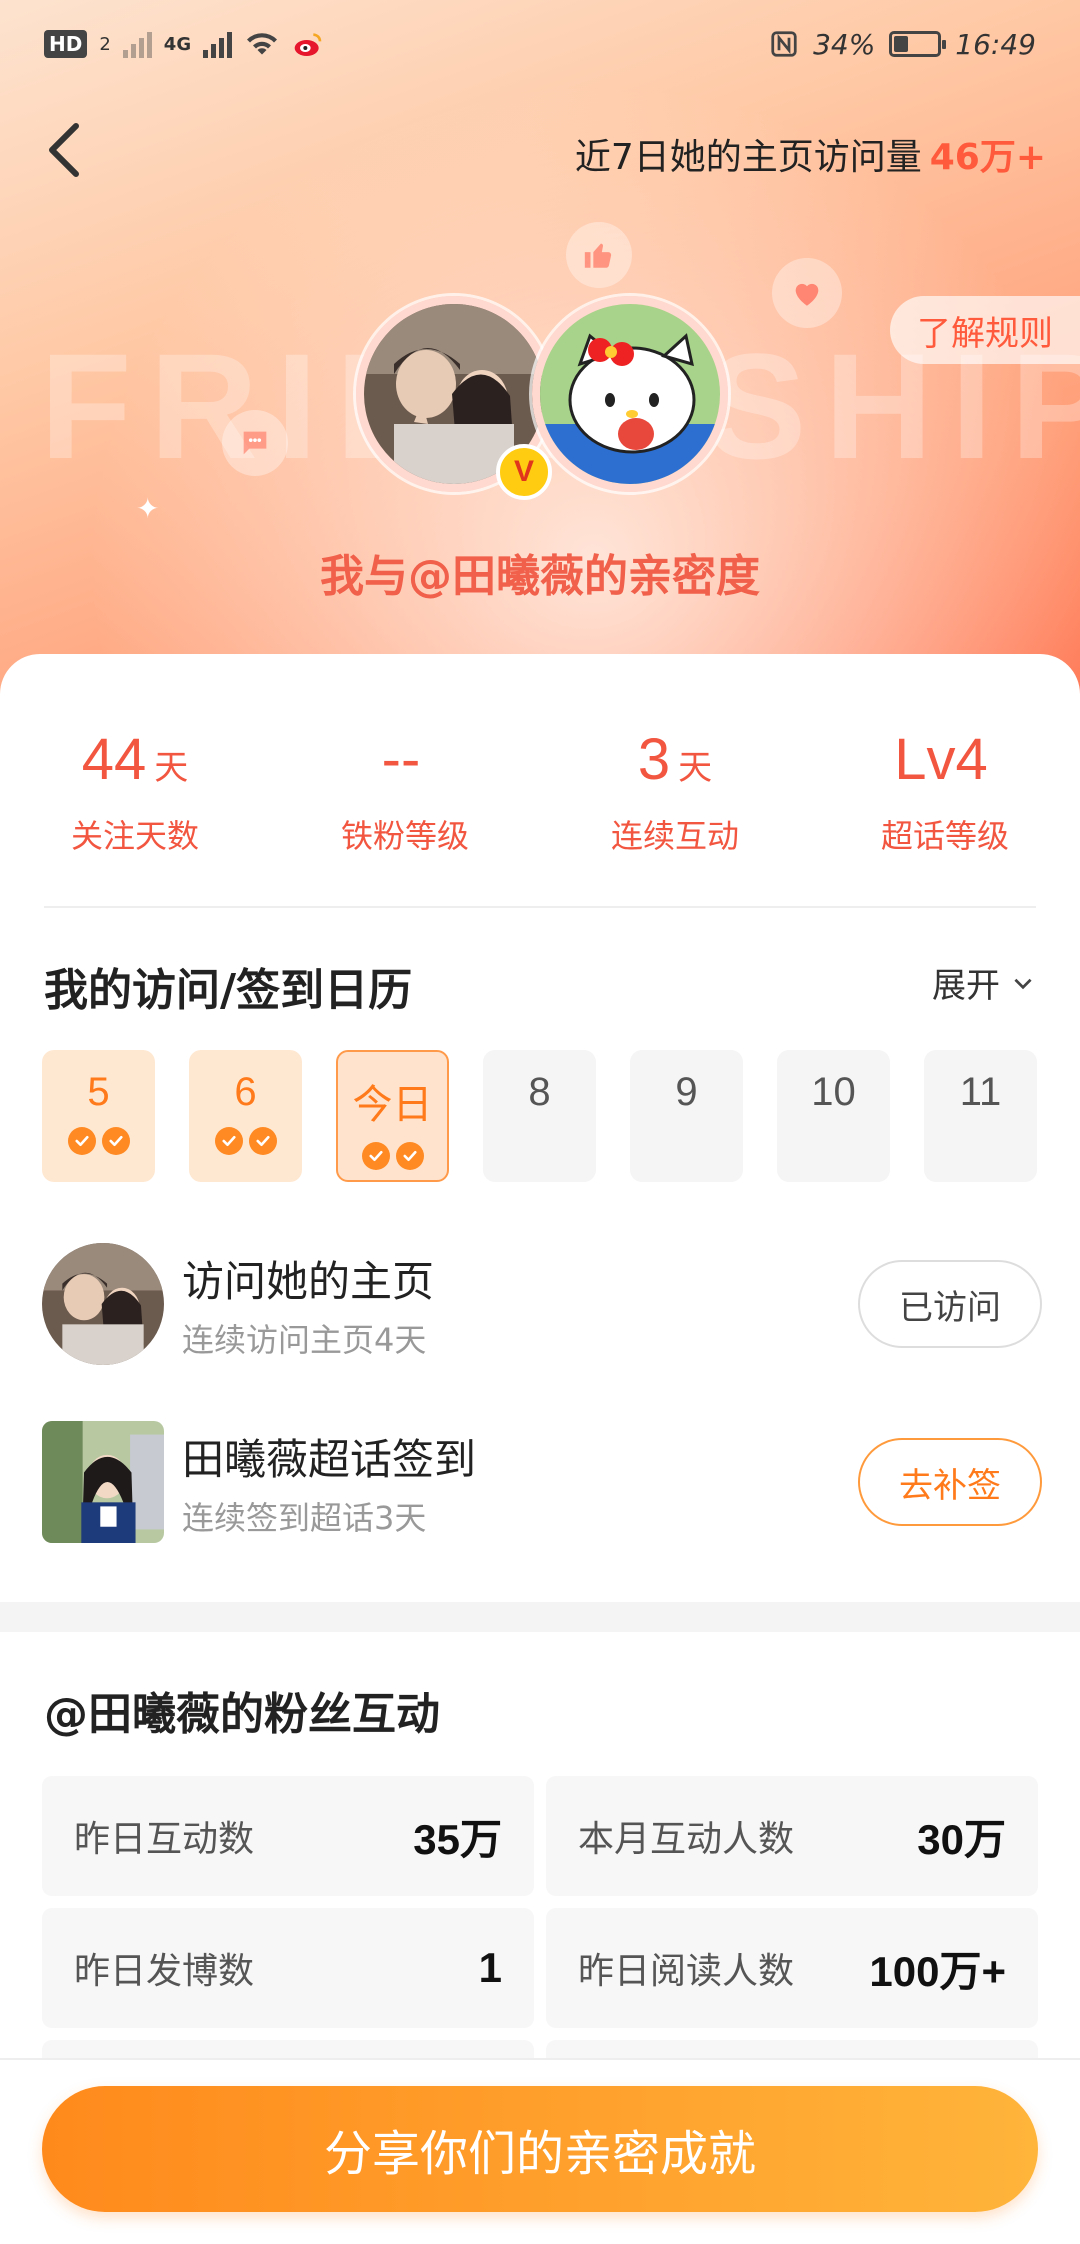  Describe the element at coordinates (686, 1092) in the screenshot. I see `day-label: 9` at that location.